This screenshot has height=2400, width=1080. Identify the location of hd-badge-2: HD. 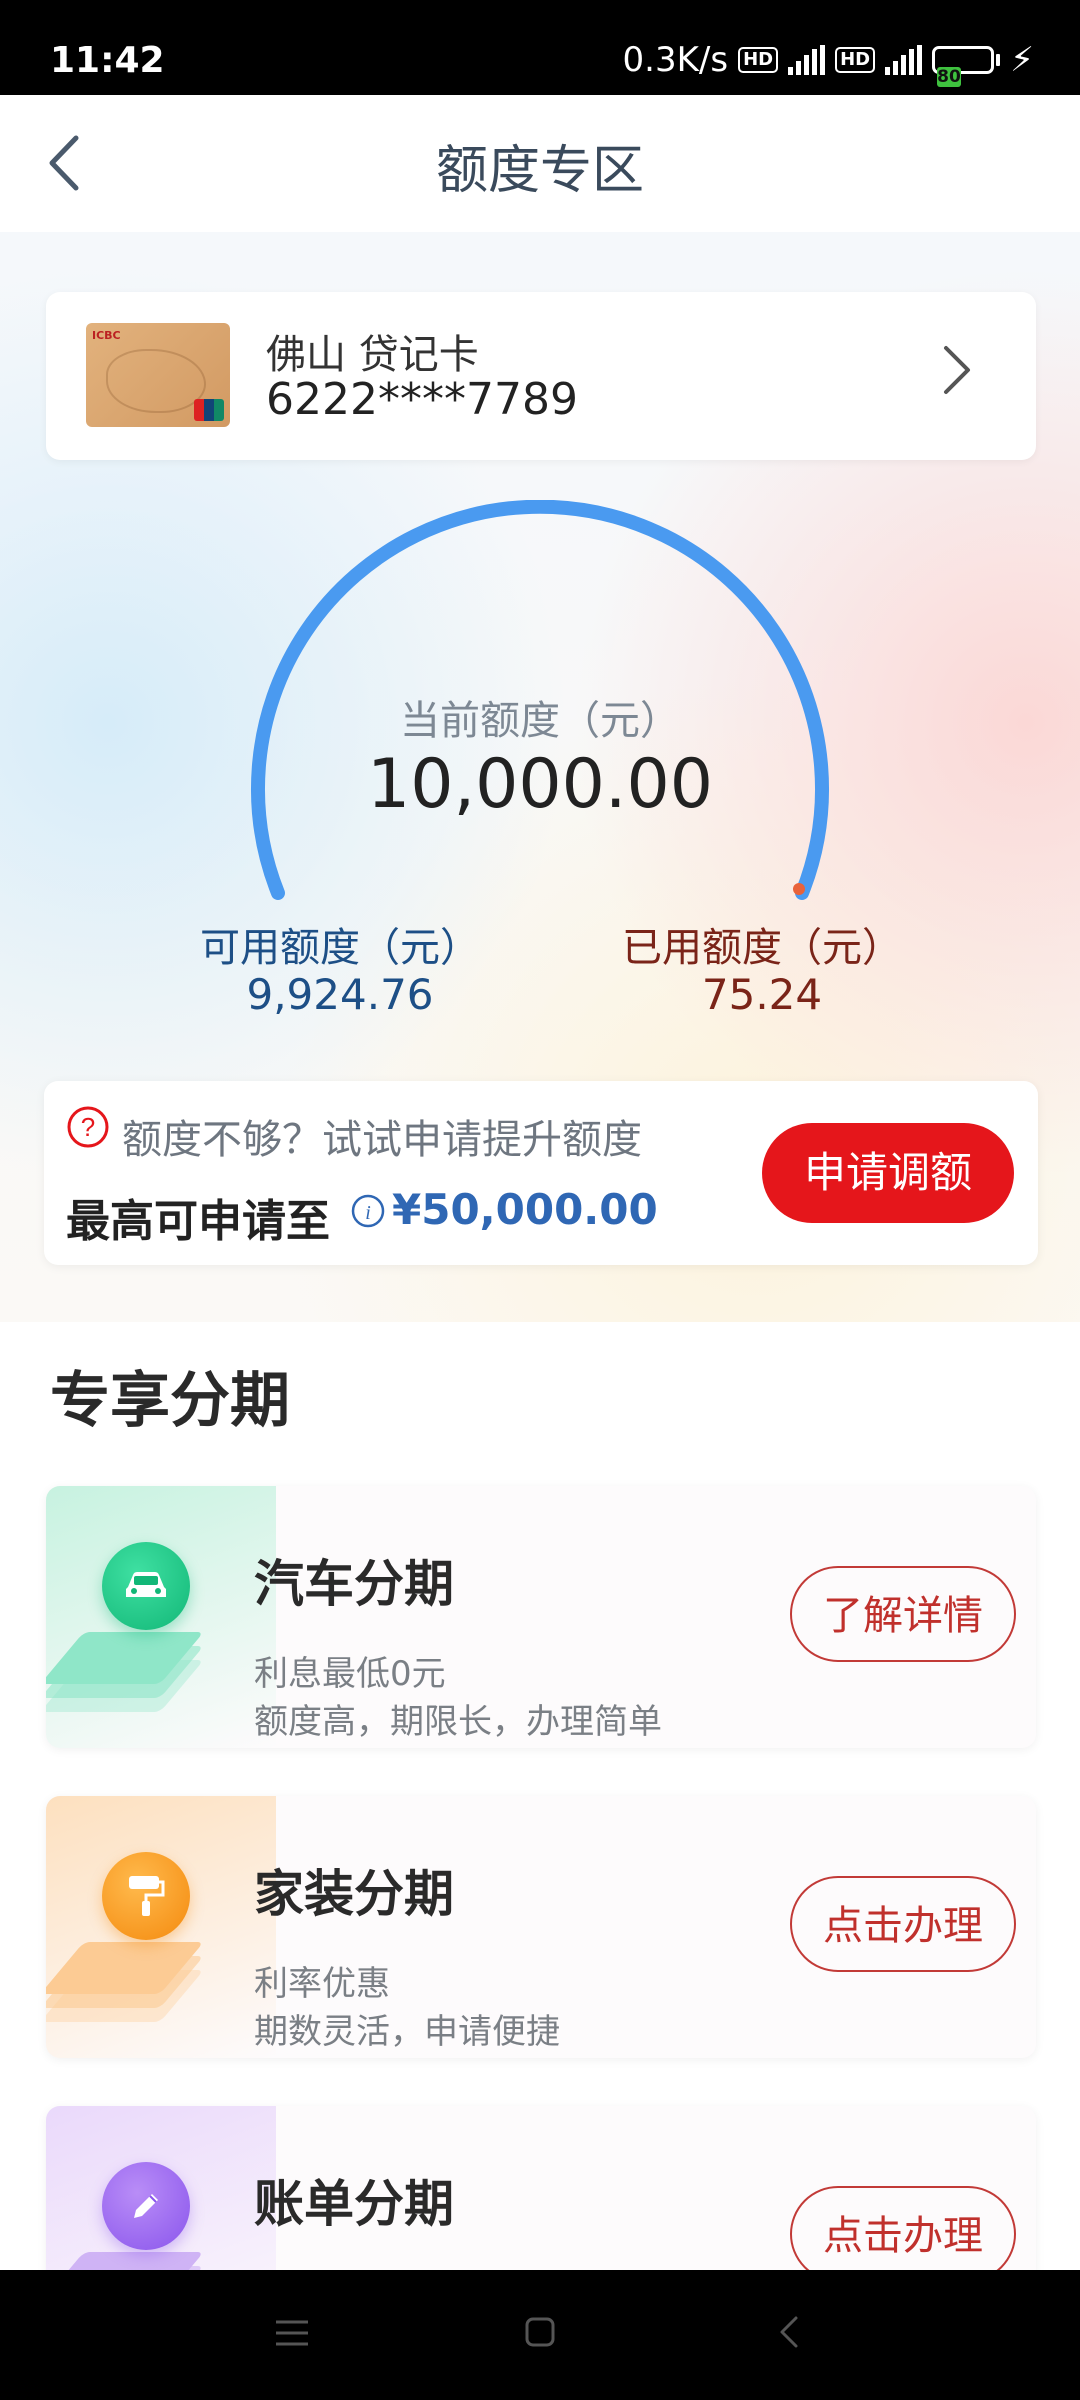
(855, 60).